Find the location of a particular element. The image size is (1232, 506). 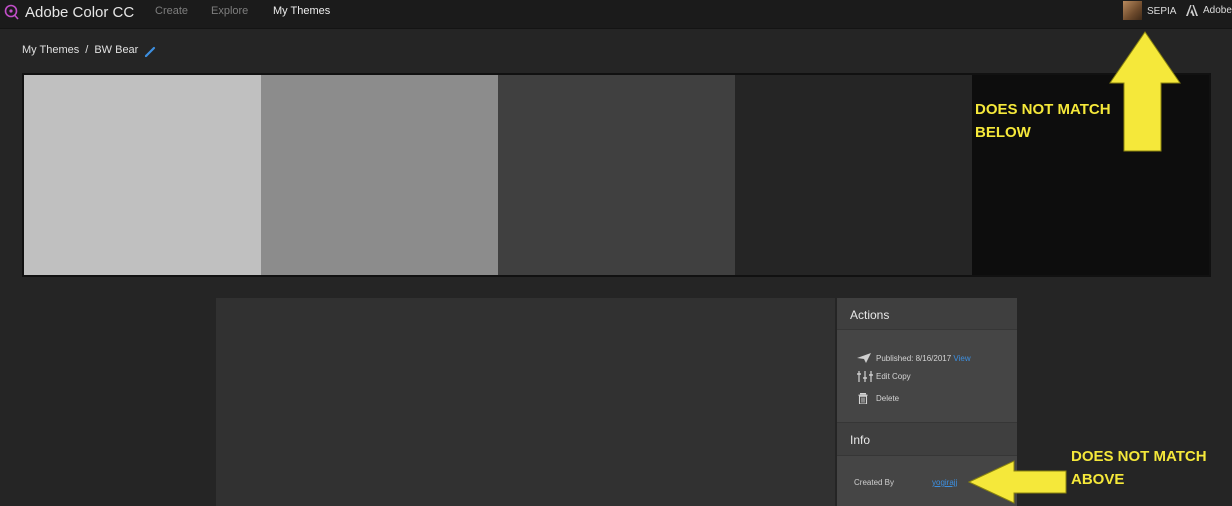

pencil-icon is located at coordinates (150, 52).